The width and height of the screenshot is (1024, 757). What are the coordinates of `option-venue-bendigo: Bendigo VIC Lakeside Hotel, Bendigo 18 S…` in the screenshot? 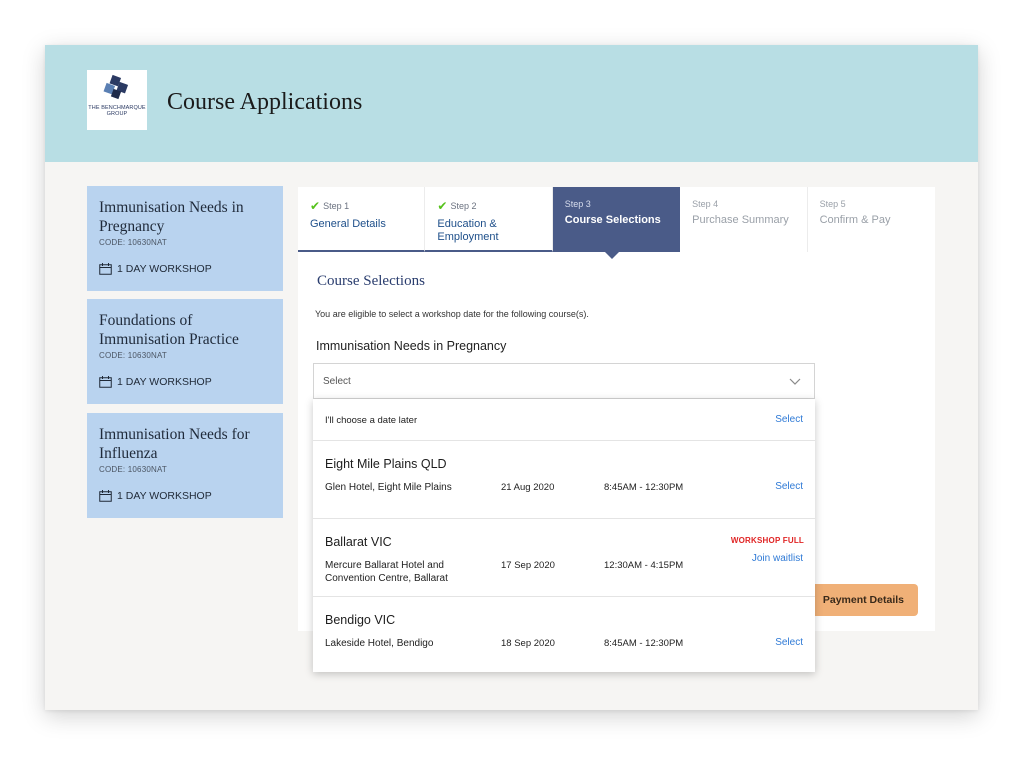 It's located at (564, 636).